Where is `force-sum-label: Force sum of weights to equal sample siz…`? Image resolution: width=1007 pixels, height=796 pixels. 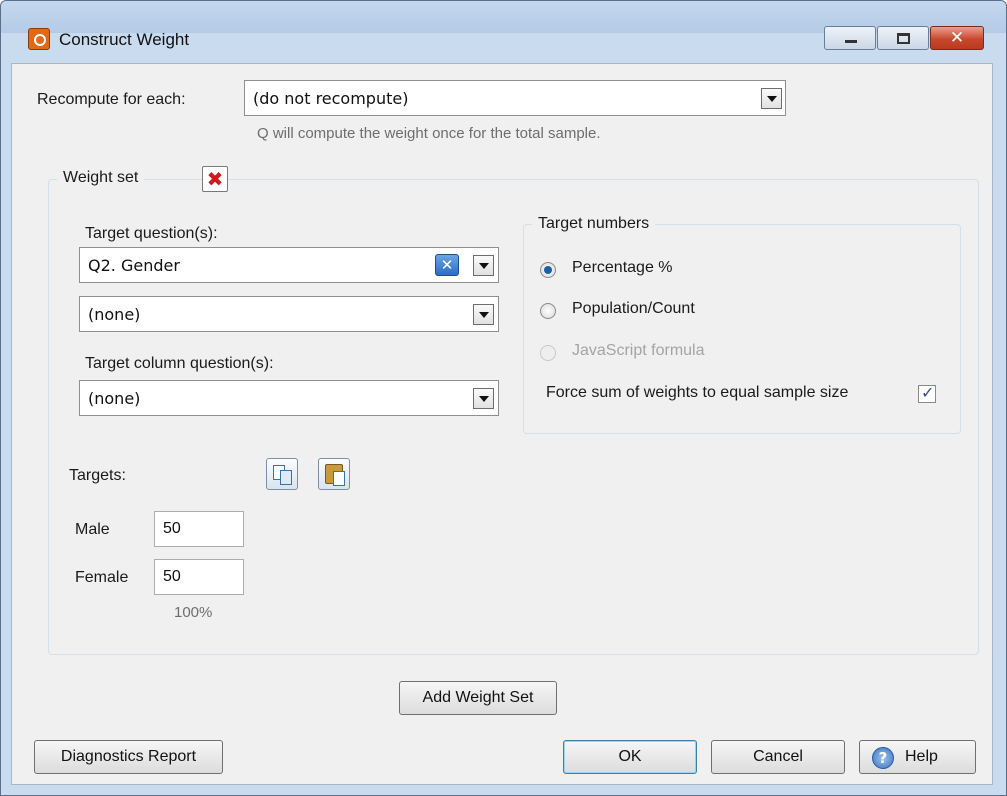
force-sum-label: Force sum of weights to equal sample siz… is located at coordinates (697, 392).